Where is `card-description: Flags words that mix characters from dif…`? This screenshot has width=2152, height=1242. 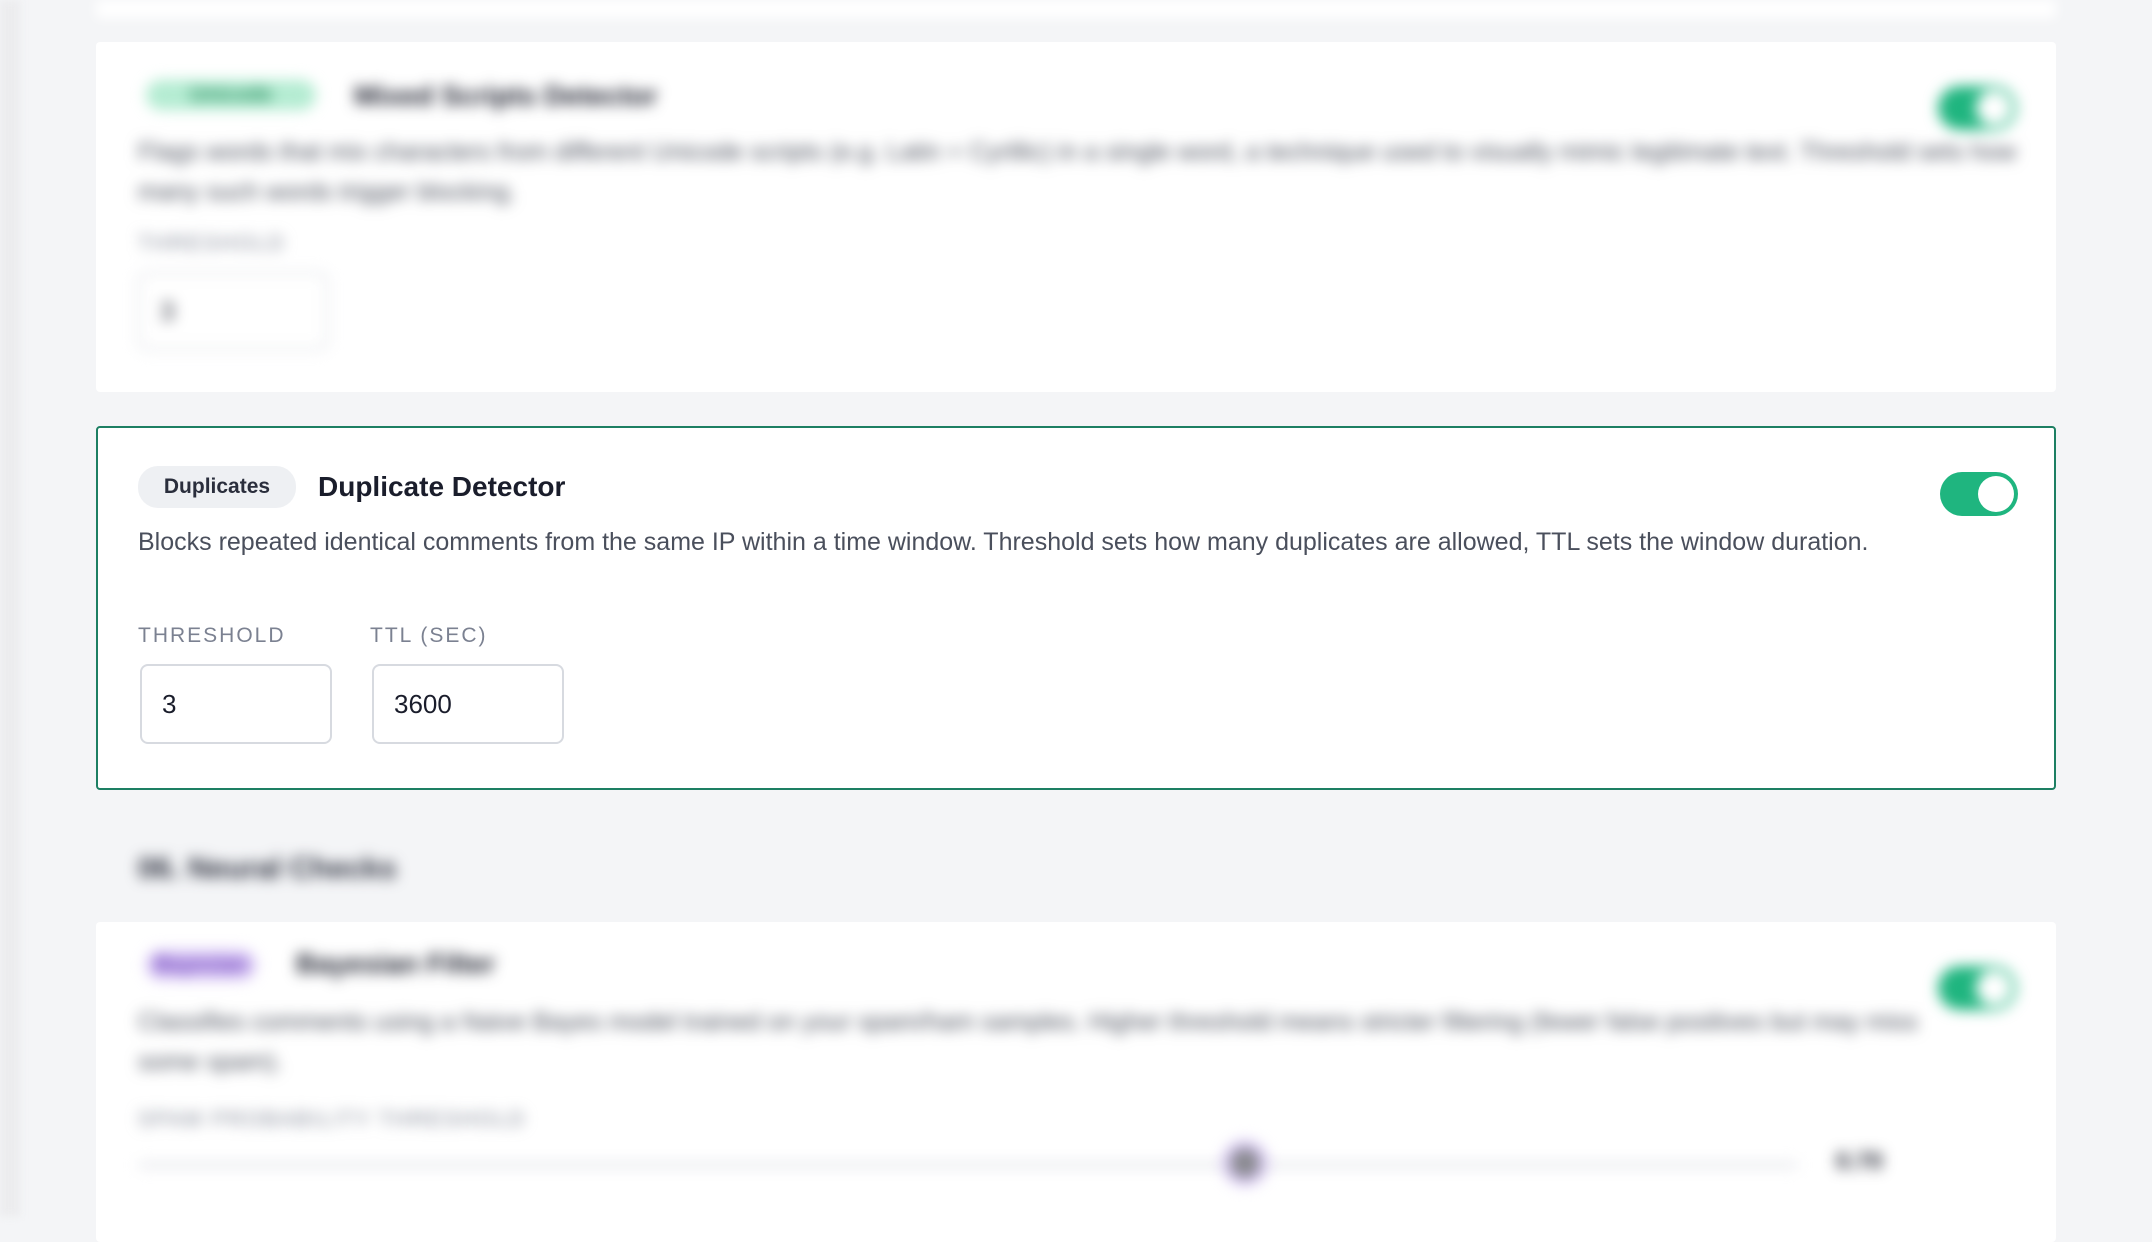 card-description: Flags words that mix characters from dif… is located at coordinates (1077, 172).